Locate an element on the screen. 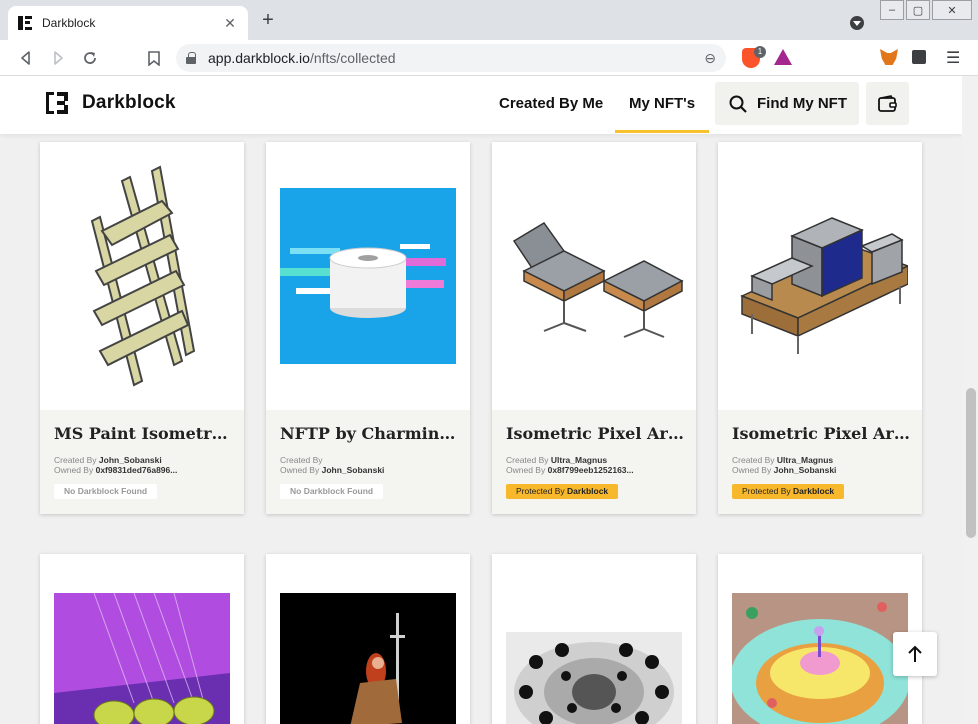 The image size is (978, 724). nft-image-chair is located at coordinates (594, 276).